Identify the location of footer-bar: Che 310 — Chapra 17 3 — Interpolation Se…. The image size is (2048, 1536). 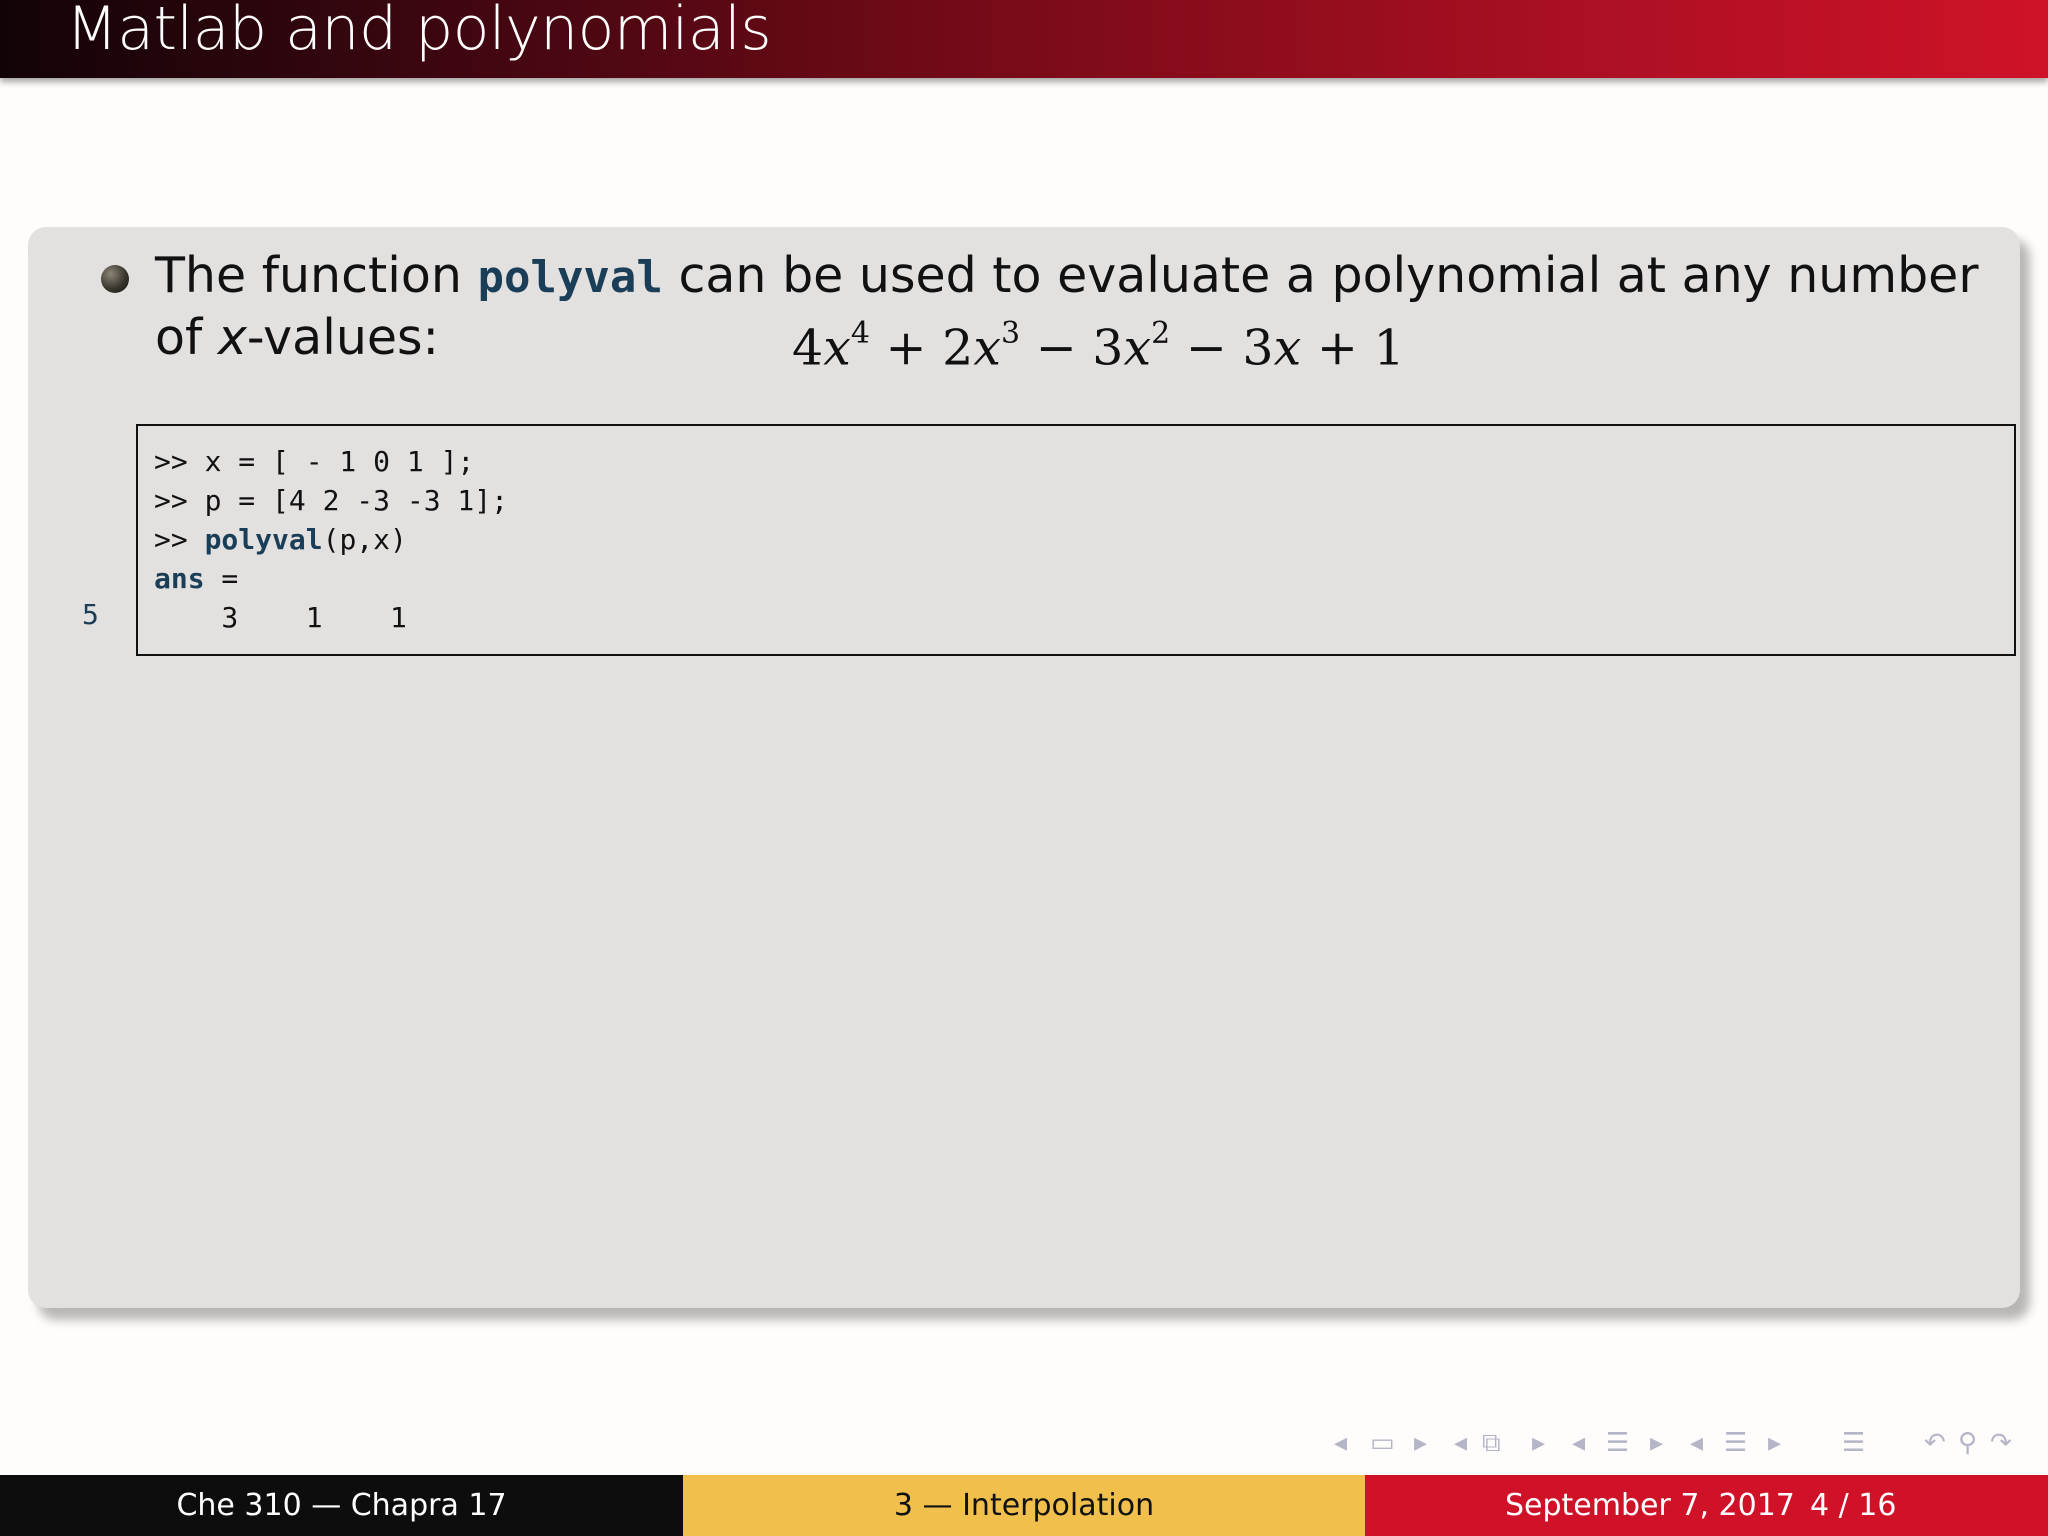
(1024, 1505).